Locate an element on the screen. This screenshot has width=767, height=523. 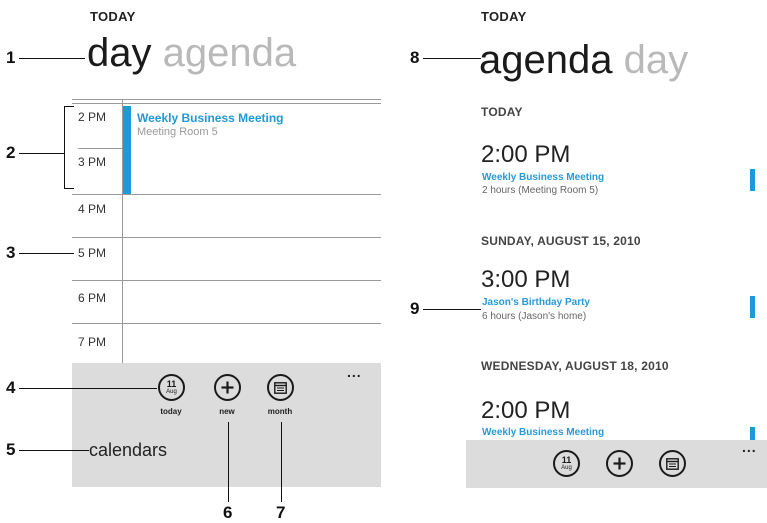
hour-label: 5 PM is located at coordinates (92, 253).